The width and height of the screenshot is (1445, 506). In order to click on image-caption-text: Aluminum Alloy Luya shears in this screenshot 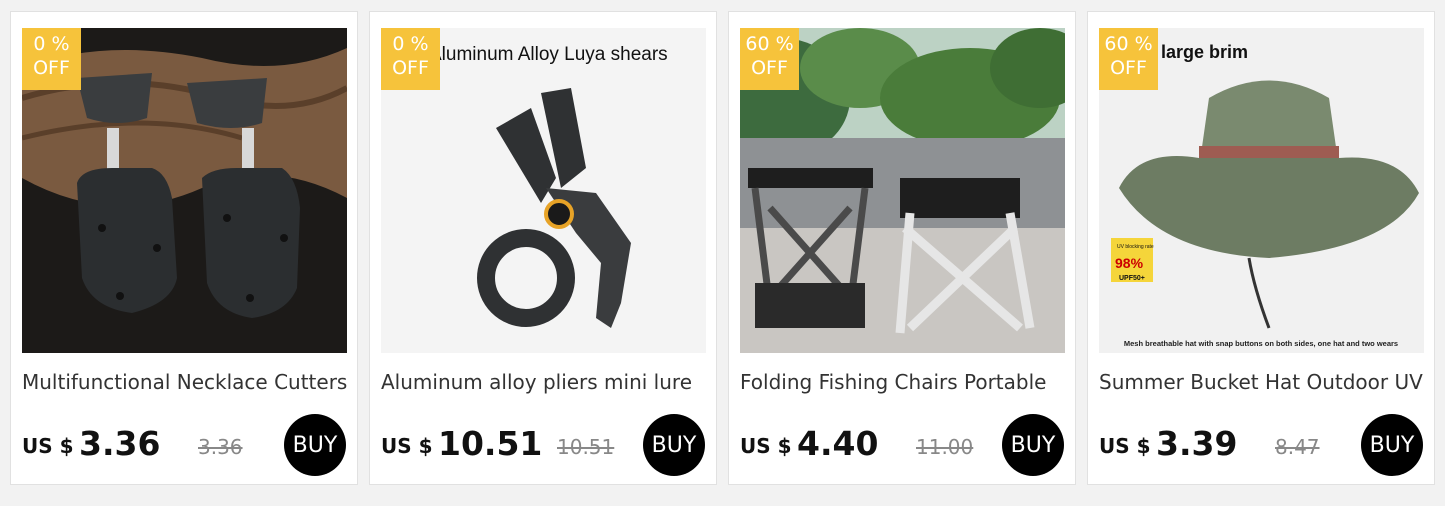, I will do `click(548, 54)`.